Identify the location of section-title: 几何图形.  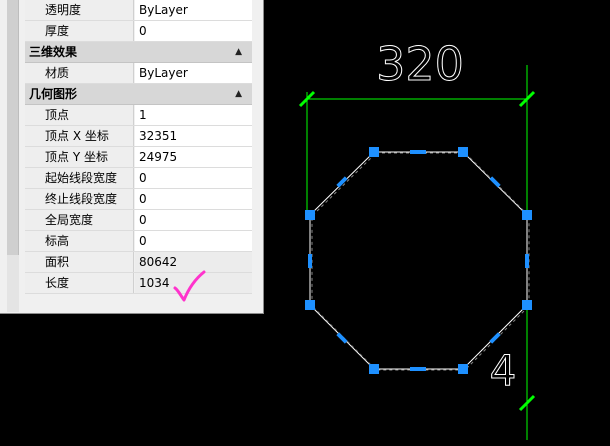
(53, 94).